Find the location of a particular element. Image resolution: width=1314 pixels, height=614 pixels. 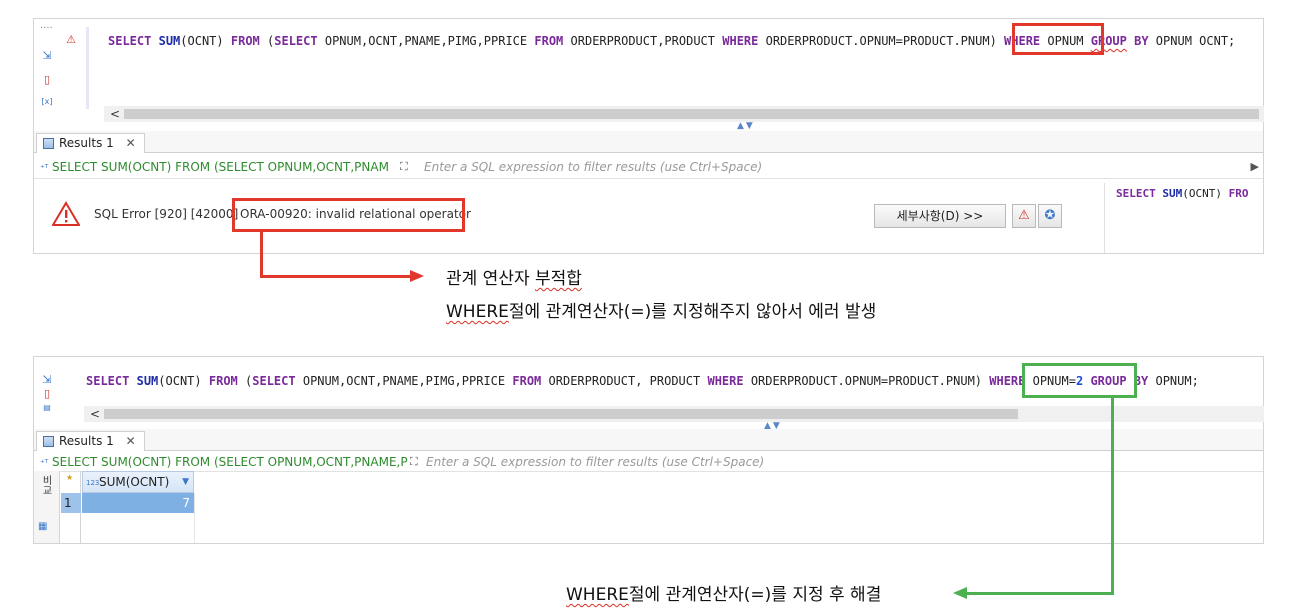

help-icon: ✪ is located at coordinates (1050, 216).